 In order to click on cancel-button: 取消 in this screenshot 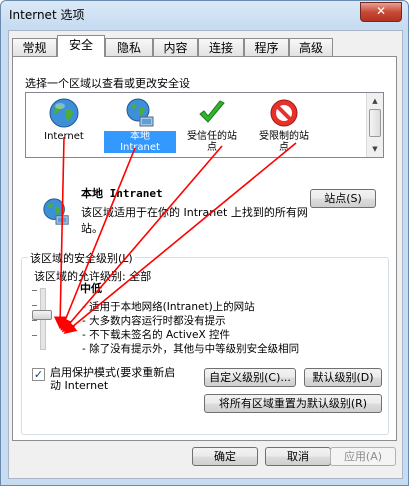, I will do `click(298, 456)`.